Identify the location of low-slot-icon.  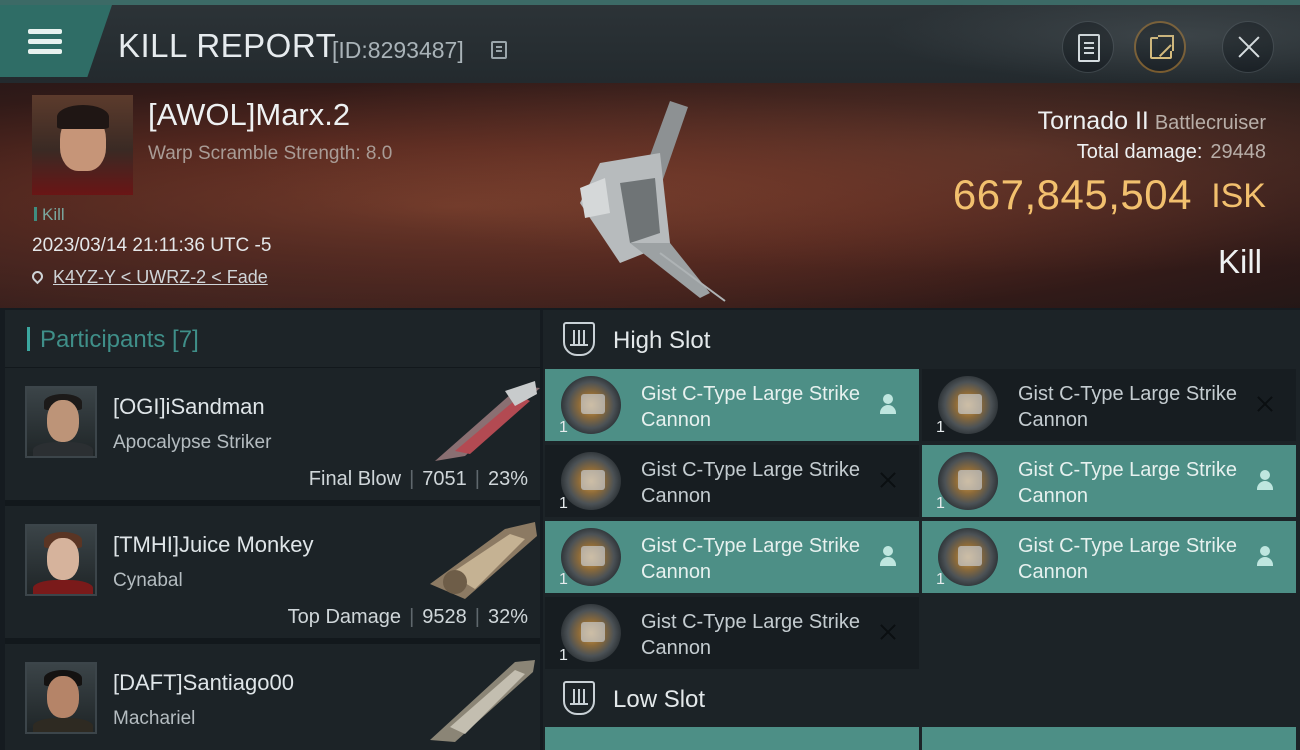
(579, 698).